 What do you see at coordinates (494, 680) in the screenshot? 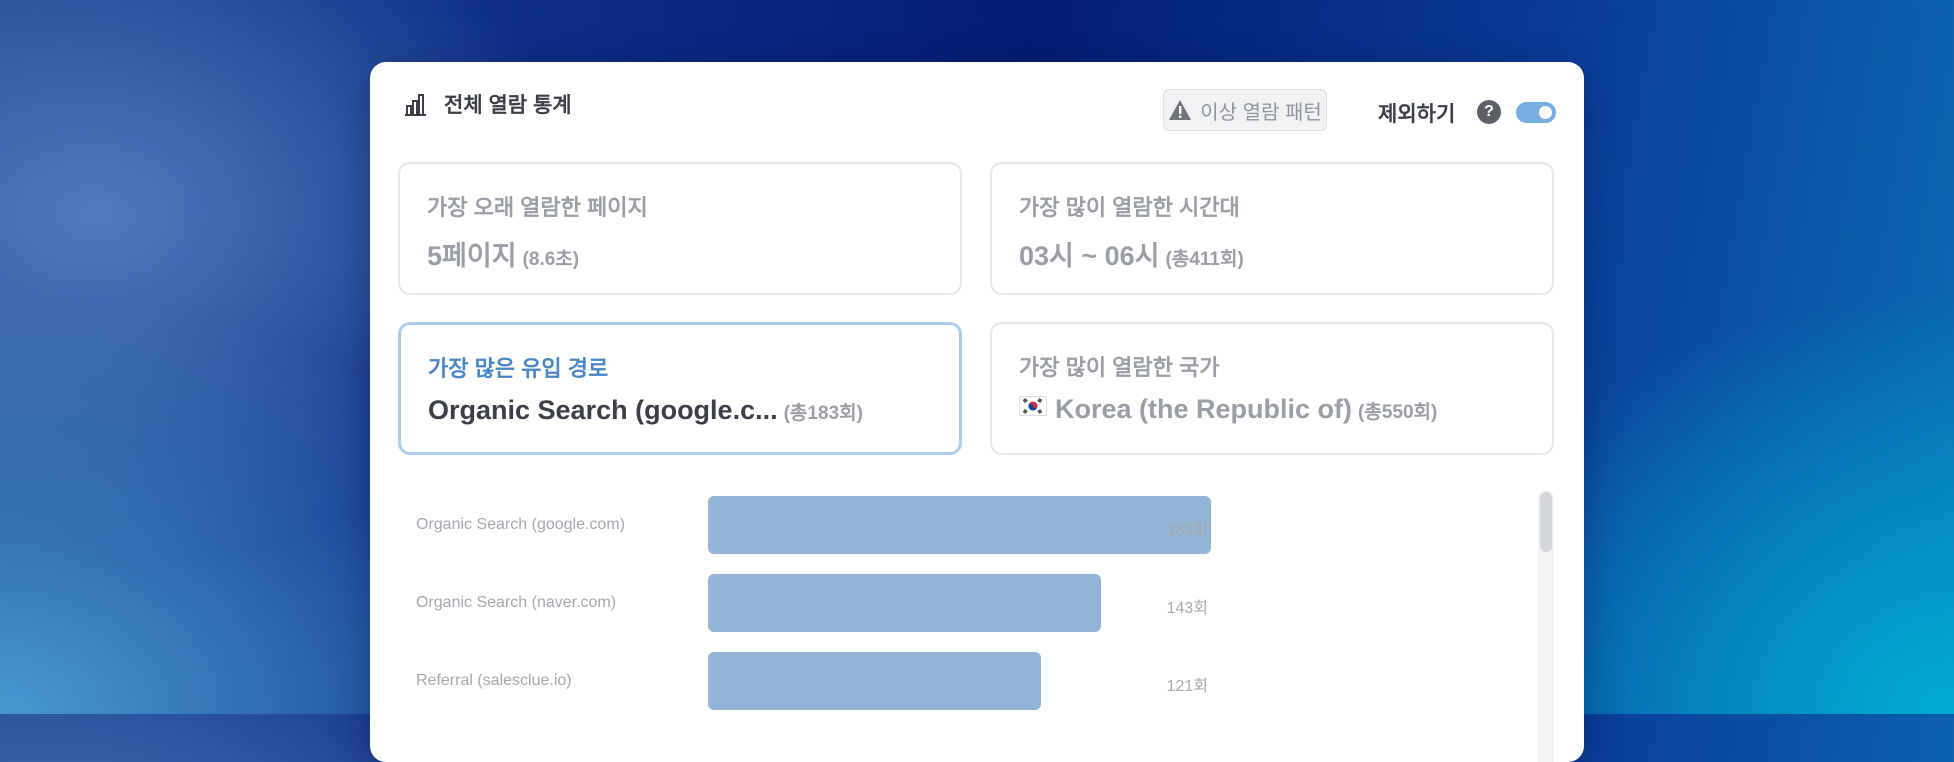
I see `bar-label: Referral (salesclue.io)` at bounding box center [494, 680].